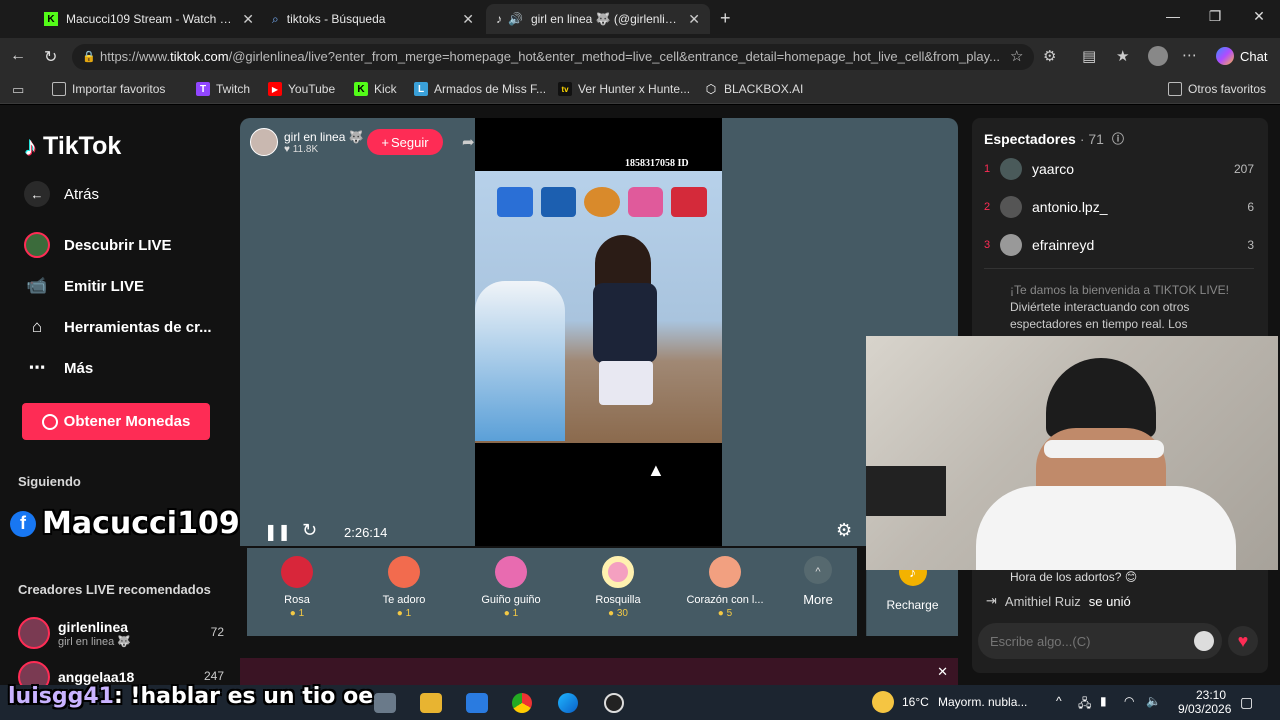 This screenshot has width=1280, height=720. What do you see at coordinates (297, 587) in the screenshot?
I see `gift-rose: Rosa ● 1` at bounding box center [297, 587].